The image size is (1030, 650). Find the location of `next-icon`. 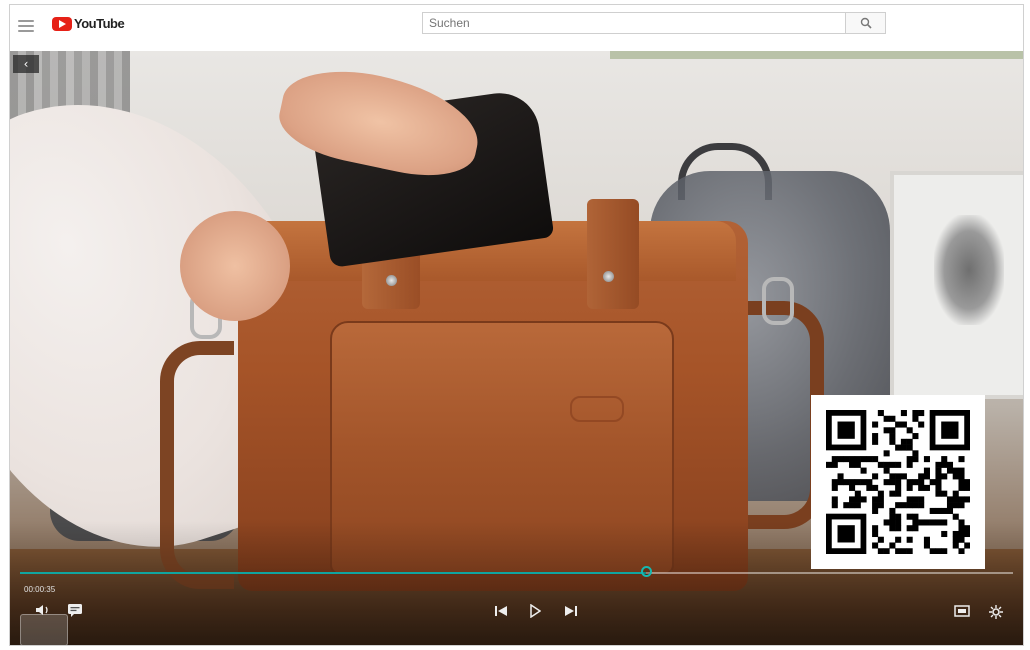

next-icon is located at coordinates (571, 612).